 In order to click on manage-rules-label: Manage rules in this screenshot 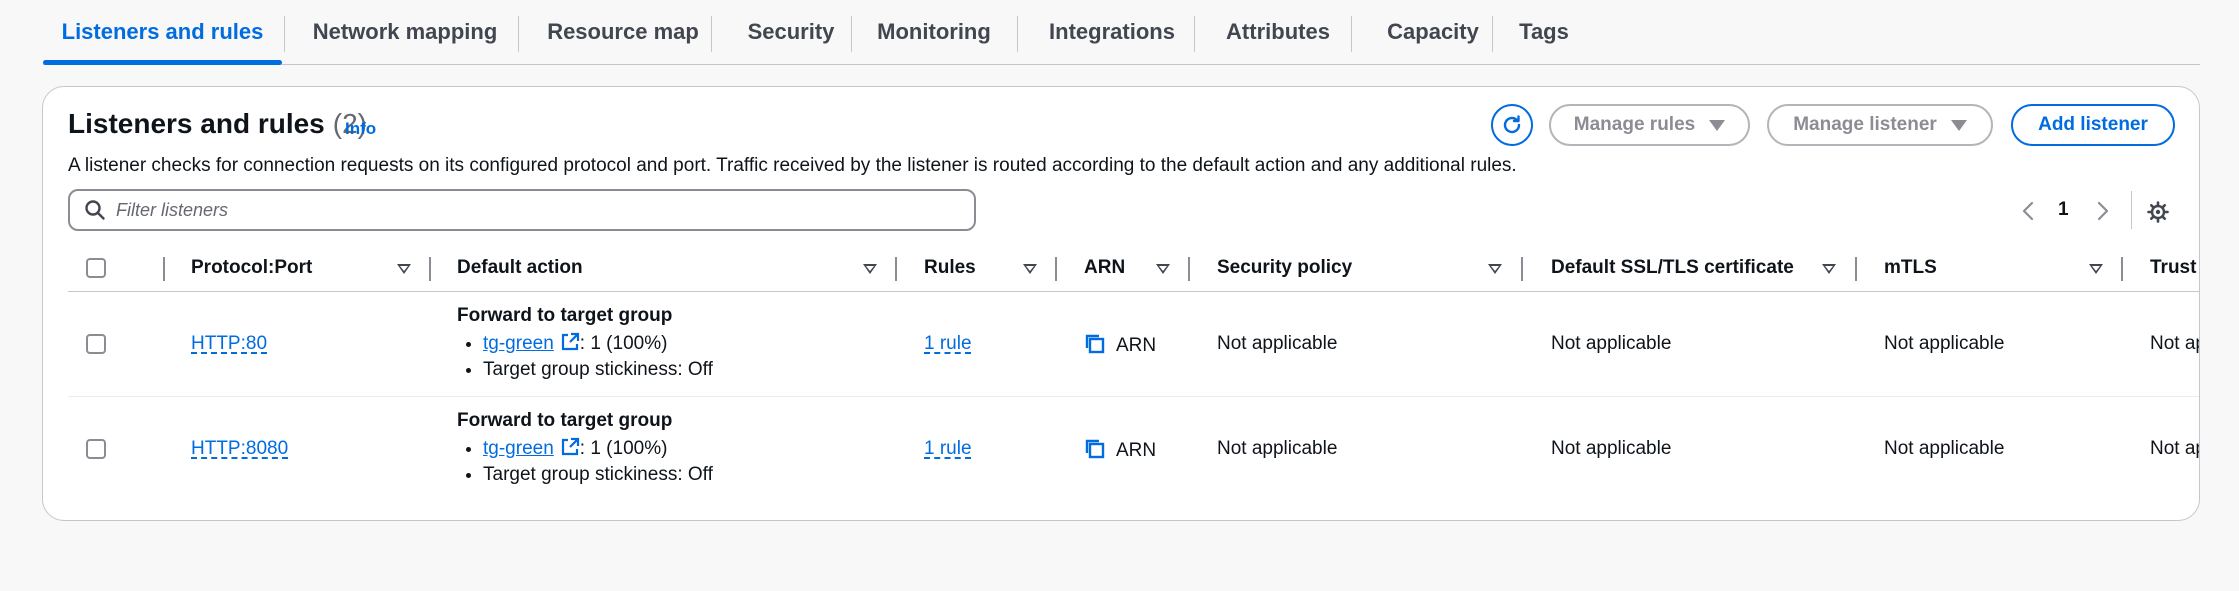, I will do `click(1634, 124)`.